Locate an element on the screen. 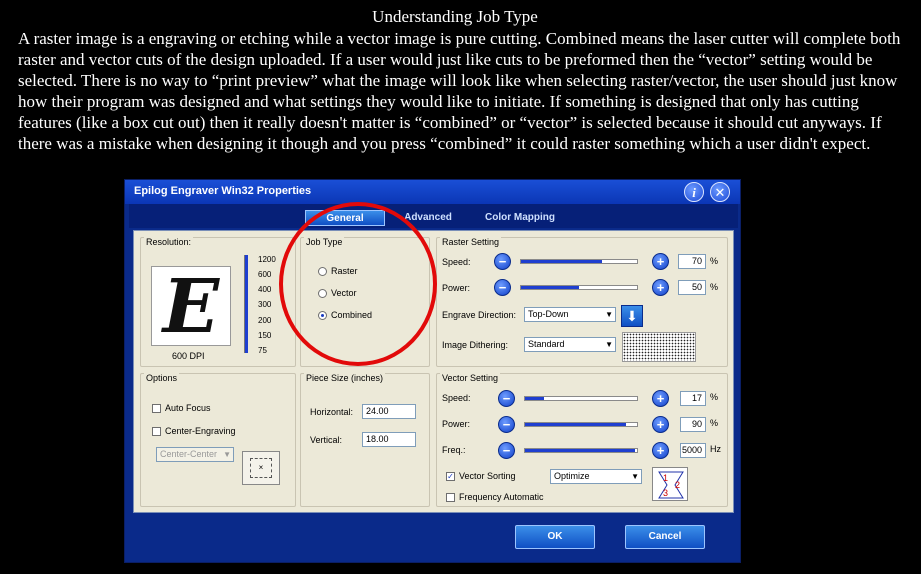  raster-power-label: Power: is located at coordinates (456, 288).